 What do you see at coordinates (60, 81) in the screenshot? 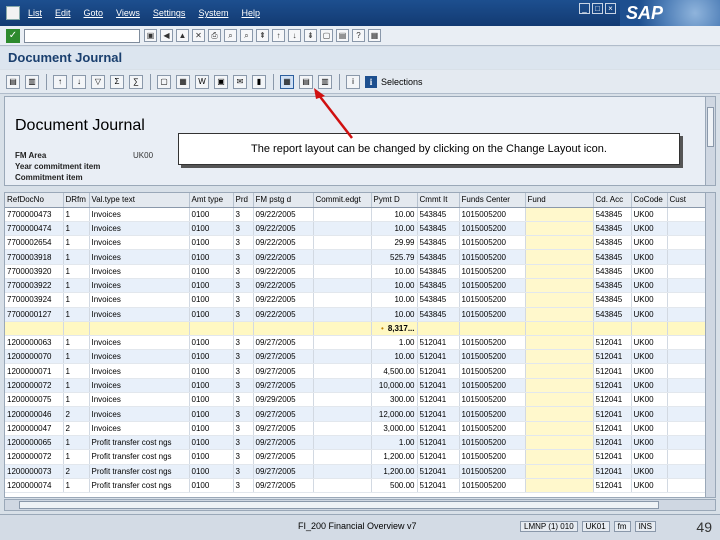
I see `sort-ascending-icon: ↑` at bounding box center [60, 81].